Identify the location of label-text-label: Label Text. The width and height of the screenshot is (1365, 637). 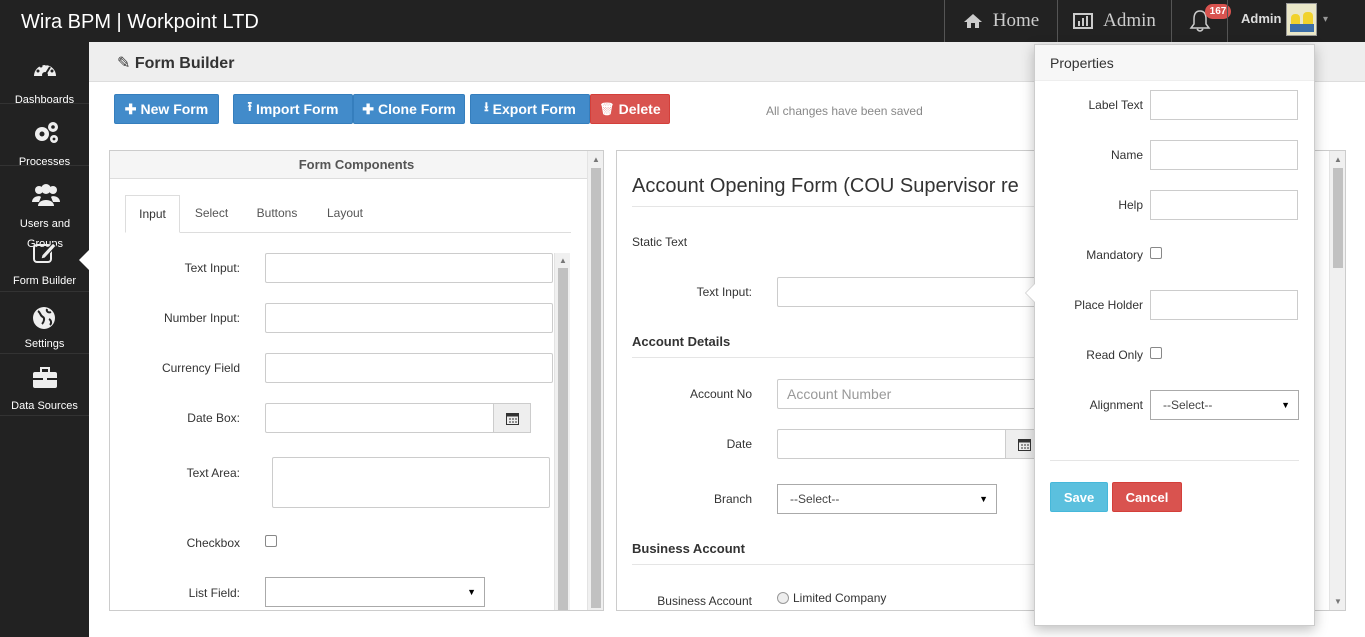
(1116, 105).